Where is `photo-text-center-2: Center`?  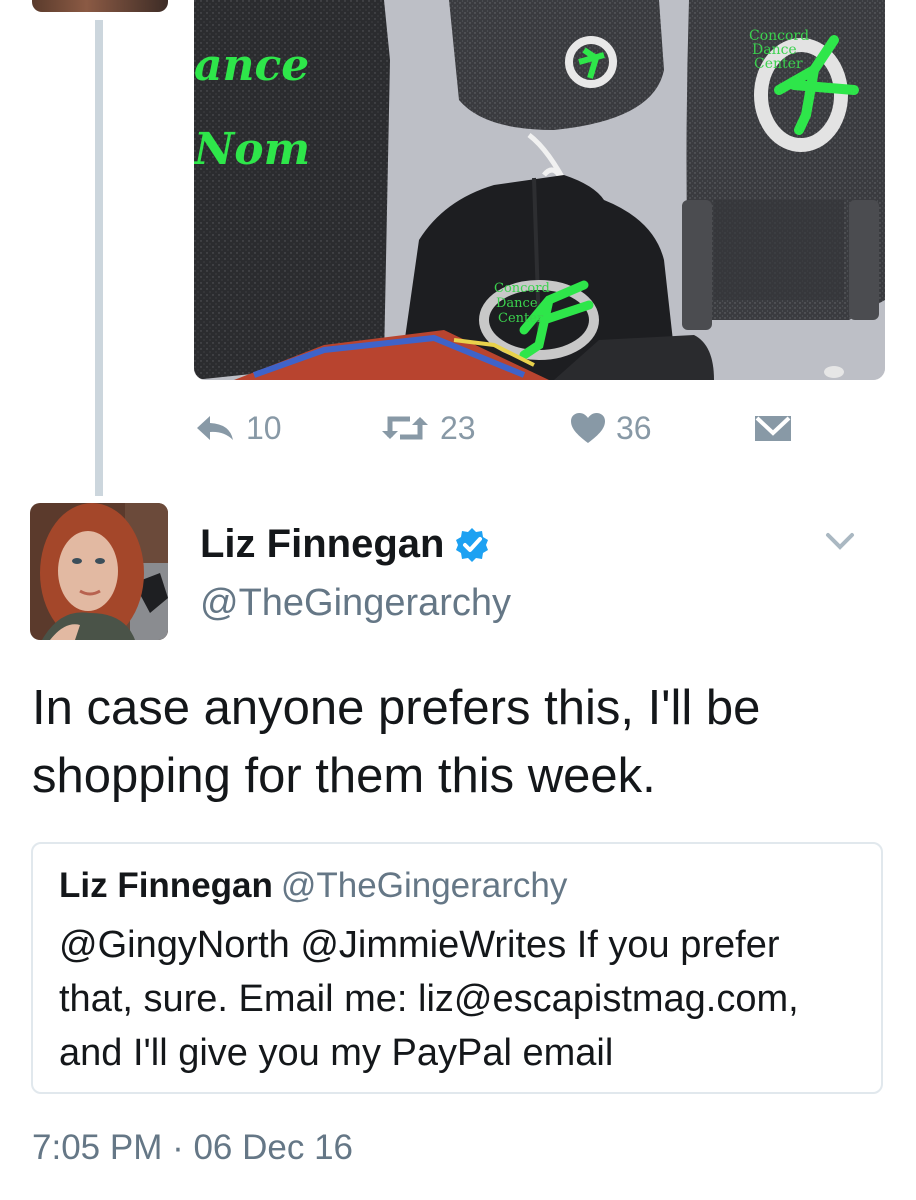
photo-text-center-2: Center is located at coordinates (778, 64).